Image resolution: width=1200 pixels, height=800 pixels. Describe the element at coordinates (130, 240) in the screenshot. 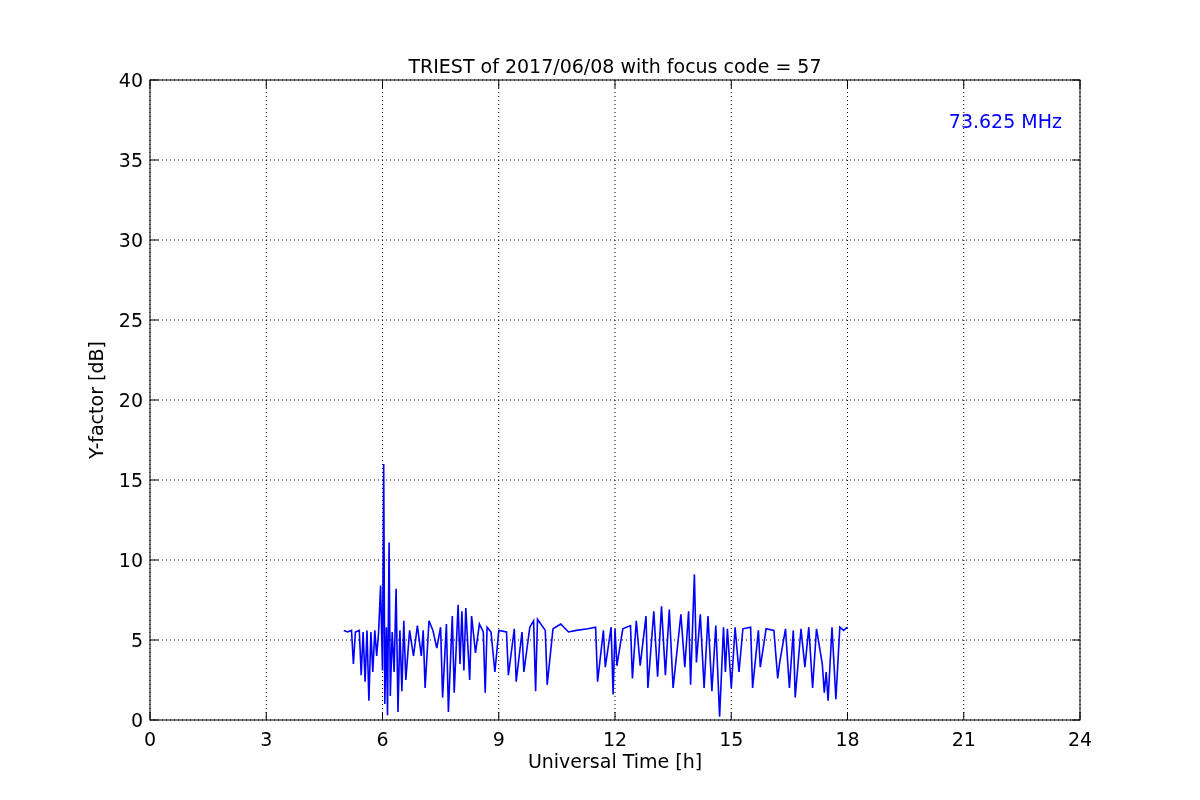

I see `y-tick-label: 30` at that location.